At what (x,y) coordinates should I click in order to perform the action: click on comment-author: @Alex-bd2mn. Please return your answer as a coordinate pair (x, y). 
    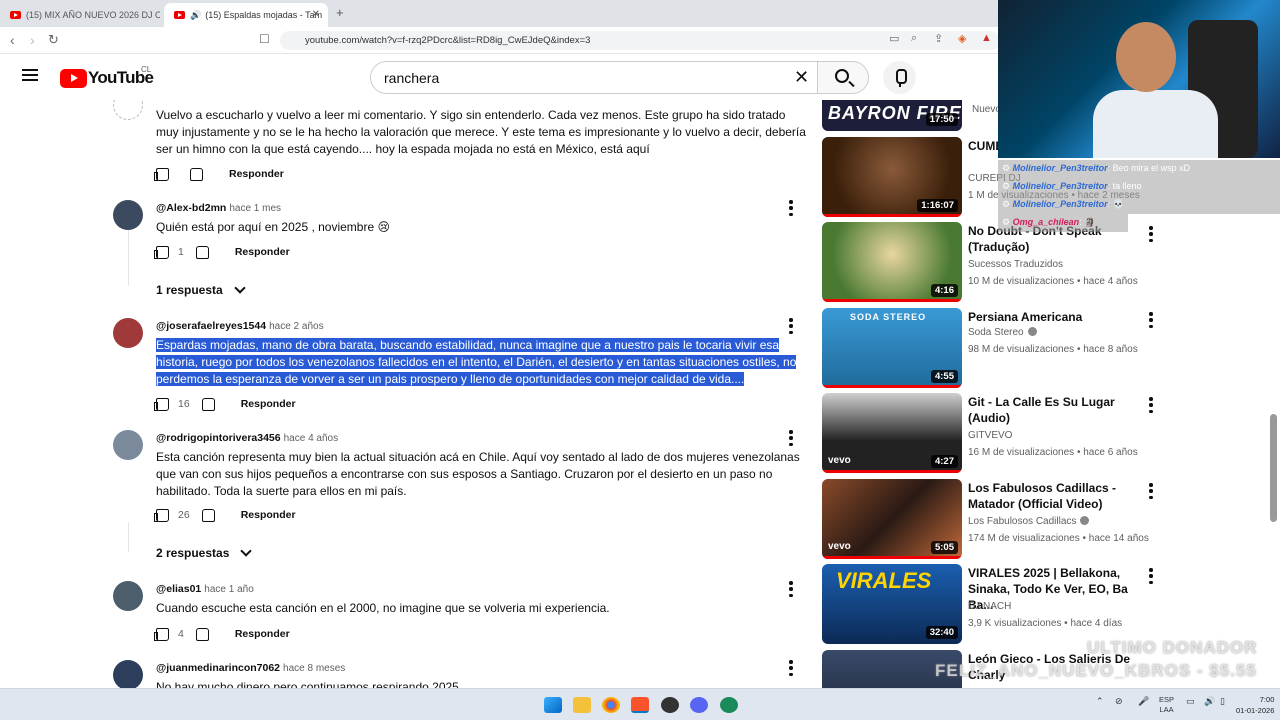
    Looking at the image, I should click on (191, 208).